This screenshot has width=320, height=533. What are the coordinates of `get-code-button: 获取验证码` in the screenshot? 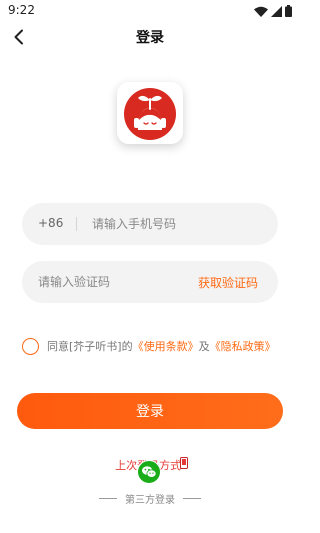 It's located at (228, 282).